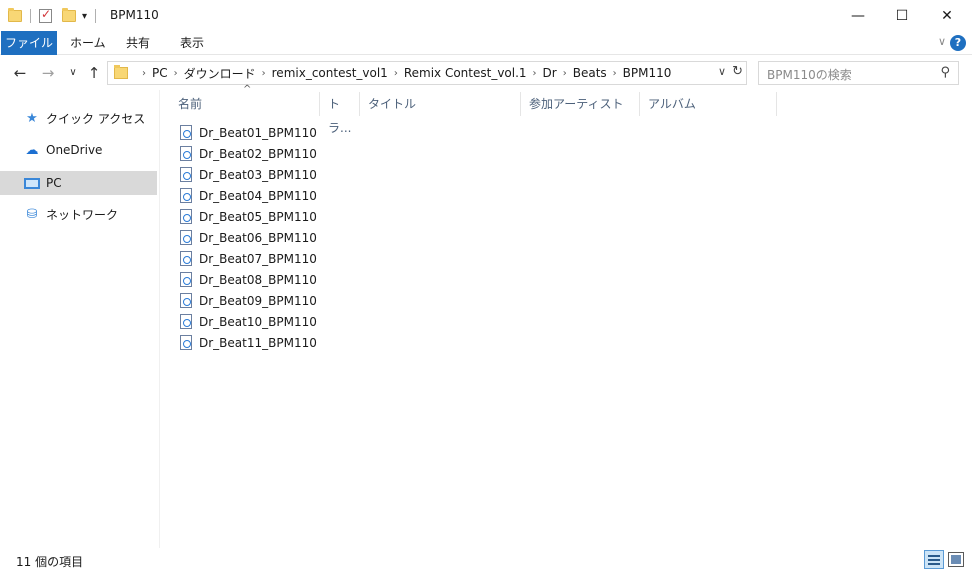  I want to click on customize-toolbar-dropdown-icon: ▾, so click(84, 16).